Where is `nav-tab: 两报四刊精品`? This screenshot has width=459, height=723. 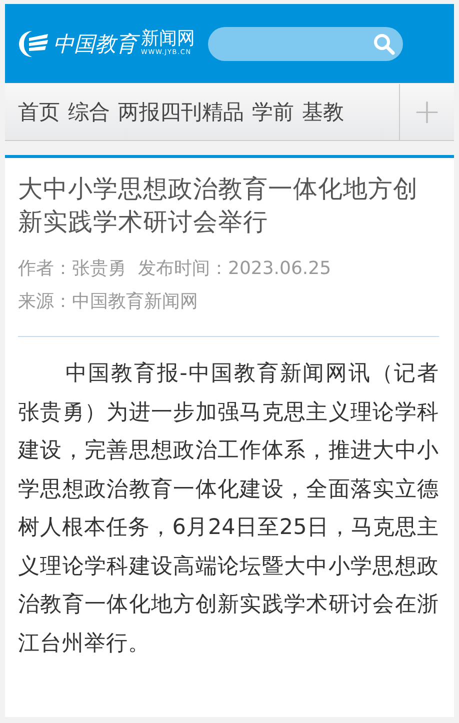 nav-tab: 两报四刊精品 is located at coordinates (181, 112).